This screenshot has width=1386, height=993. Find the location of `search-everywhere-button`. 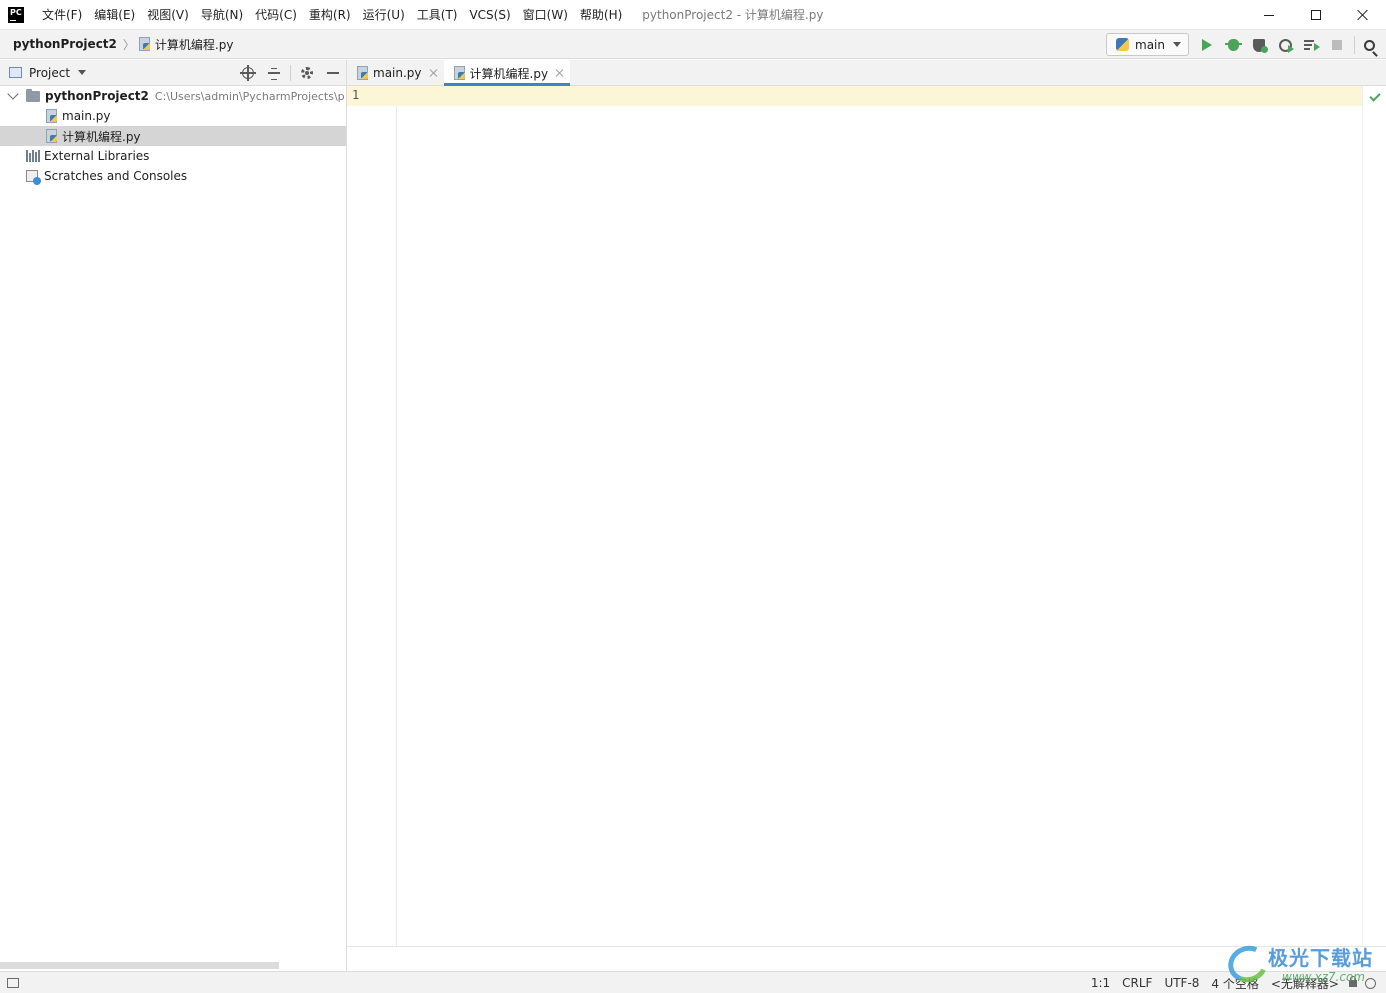

search-everywhere-button is located at coordinates (1369, 45).